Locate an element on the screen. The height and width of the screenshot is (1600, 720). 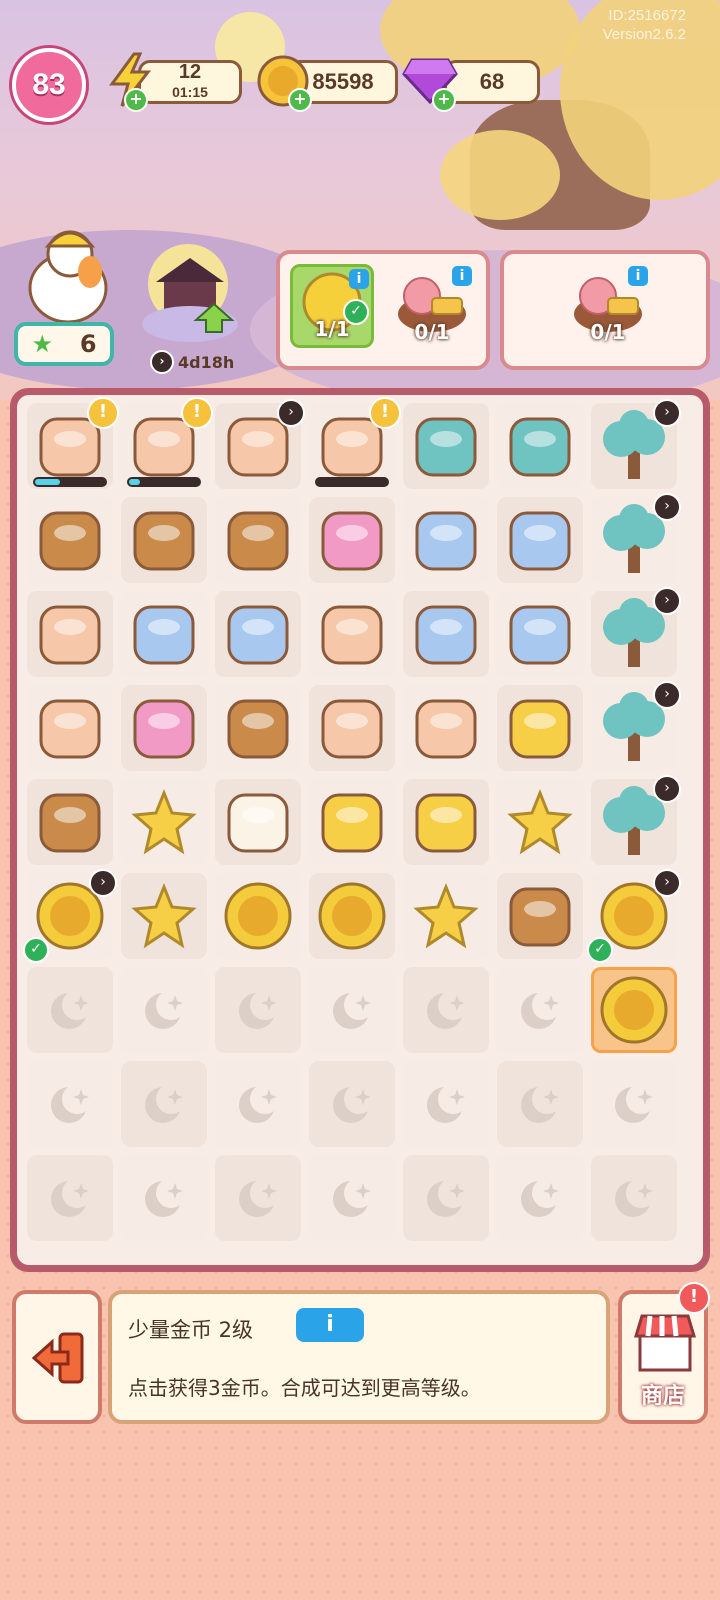
star-icon is located at coordinates (164, 916).